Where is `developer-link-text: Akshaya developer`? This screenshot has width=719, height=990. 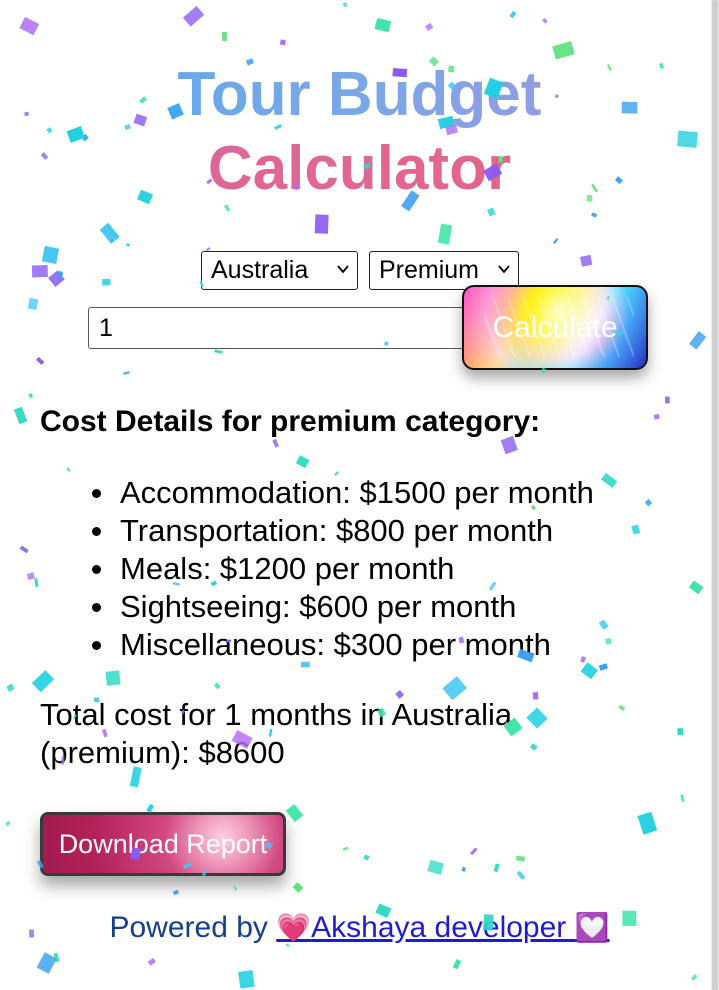 developer-link-text: Akshaya developer is located at coordinates (443, 927).